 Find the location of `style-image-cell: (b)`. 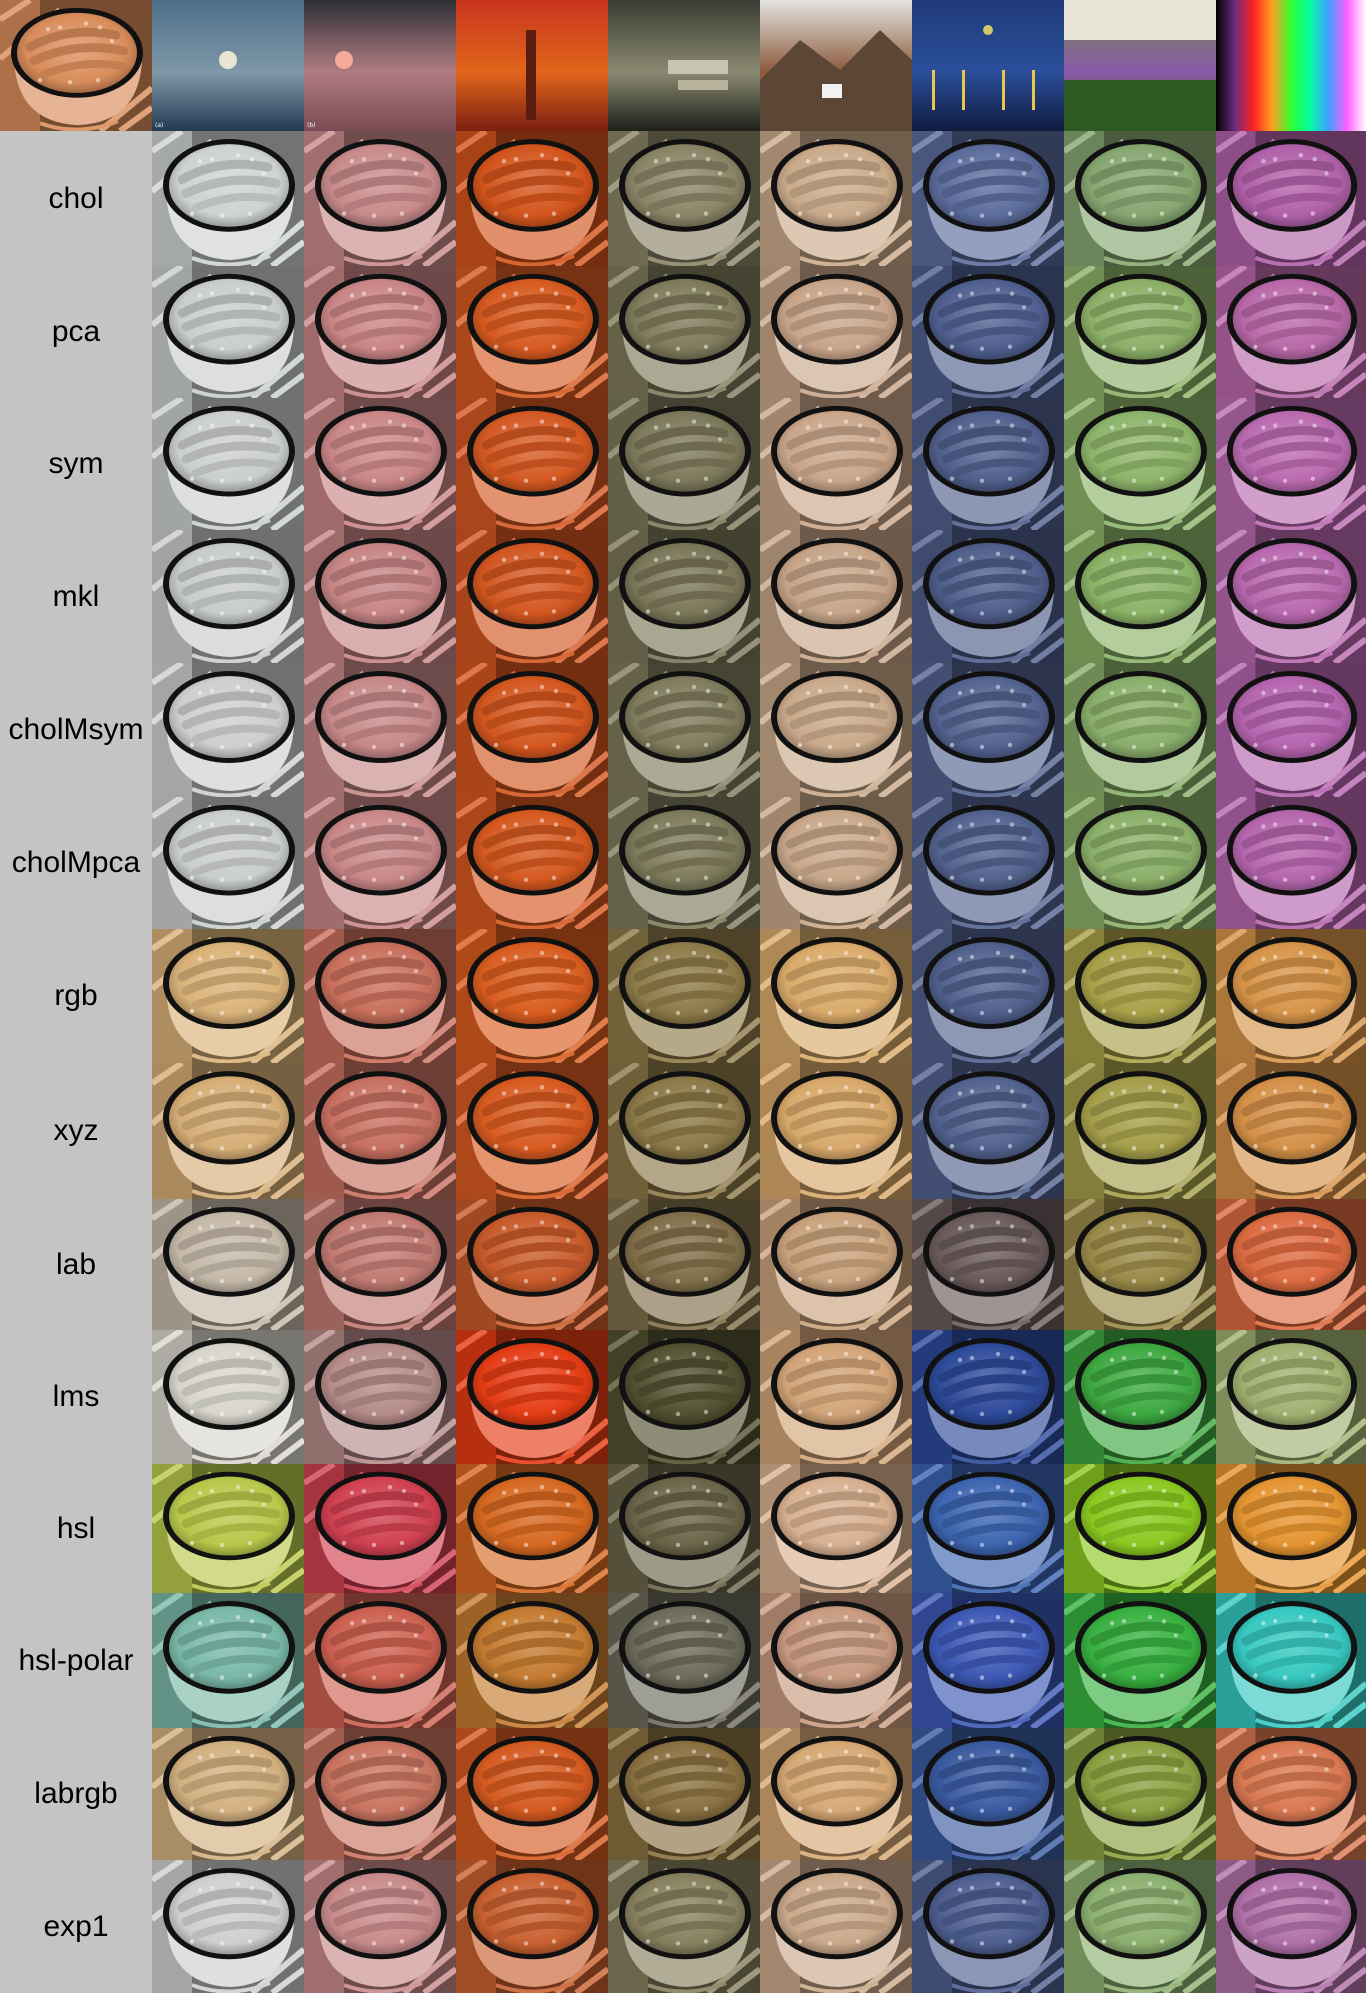

style-image-cell: (b) is located at coordinates (380, 65).